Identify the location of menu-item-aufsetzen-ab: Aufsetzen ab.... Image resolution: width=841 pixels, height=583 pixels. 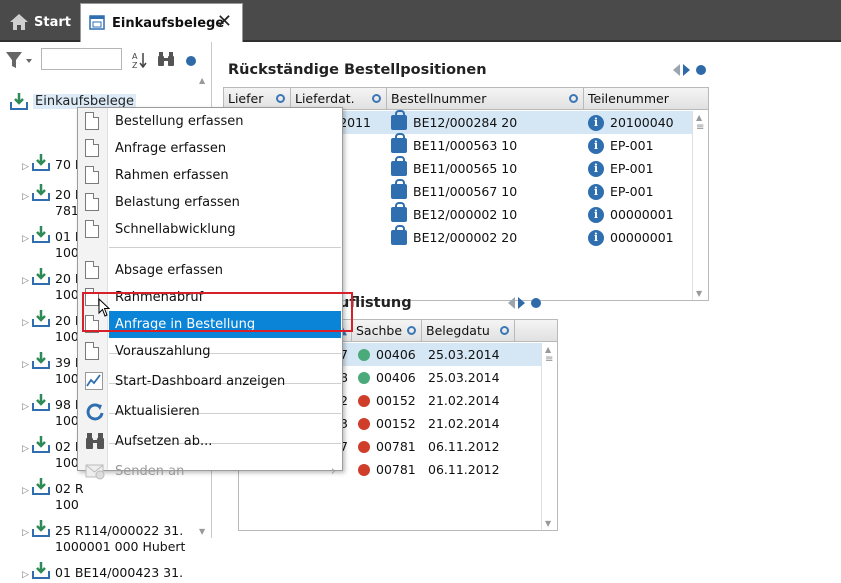
(210, 441).